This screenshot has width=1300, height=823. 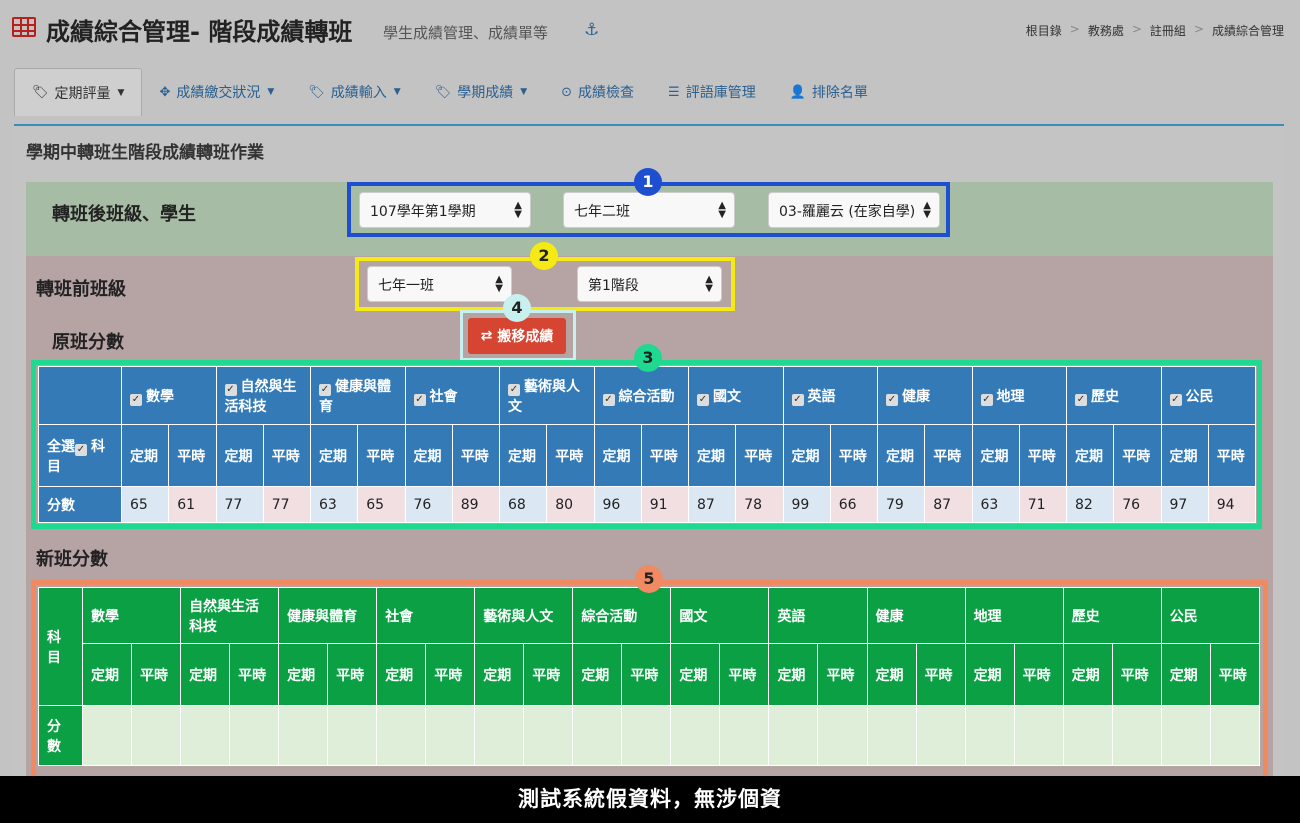 What do you see at coordinates (517, 336) in the screenshot?
I see `move-scores-button: ⇄ 搬移成績` at bounding box center [517, 336].